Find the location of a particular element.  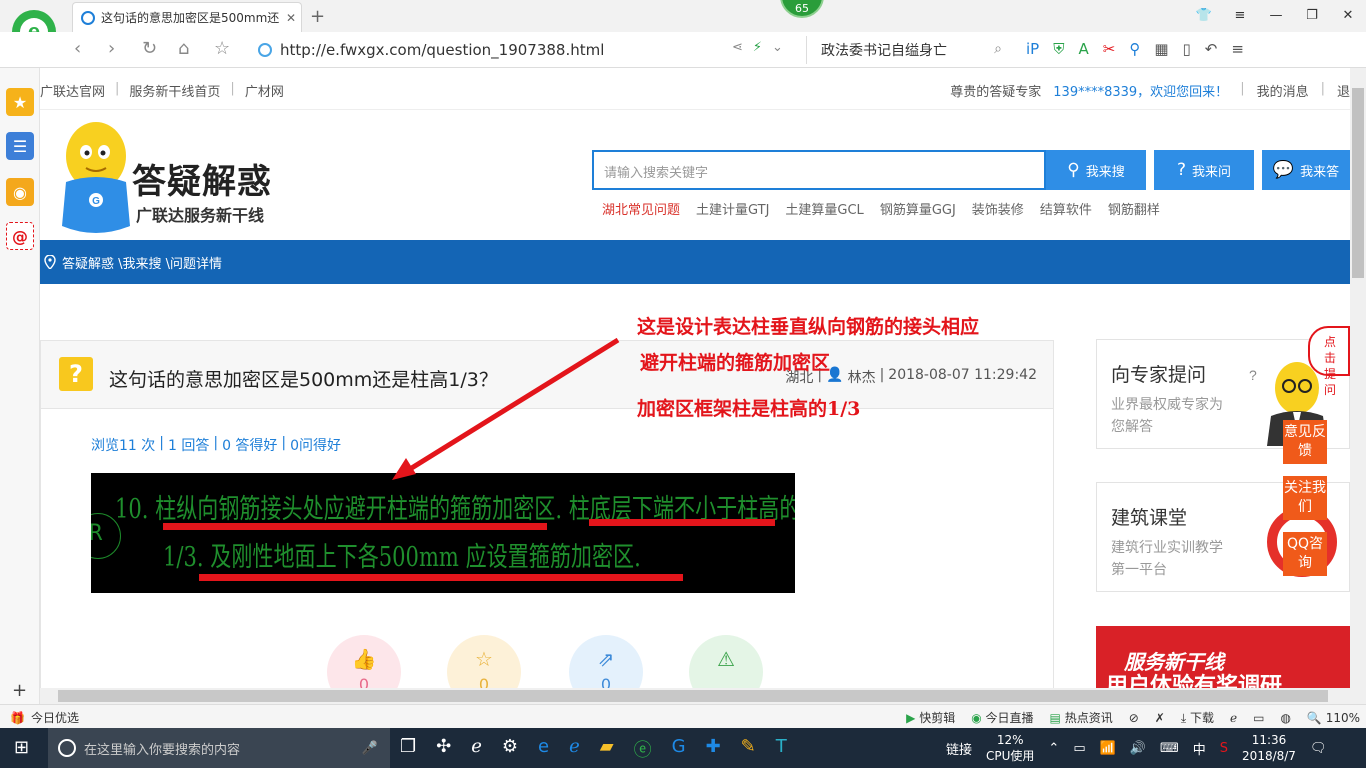

back-icon: ‹ is located at coordinates (77, 48).